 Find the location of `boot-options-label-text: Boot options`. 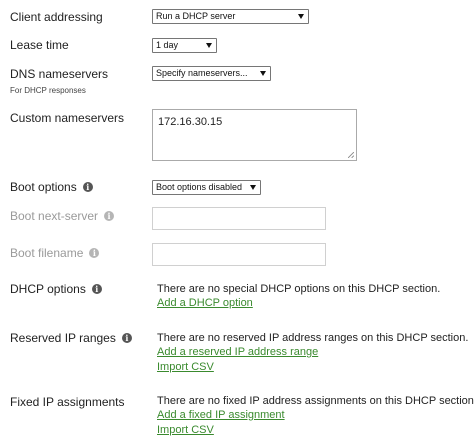

boot-options-label-text: Boot options is located at coordinates (43, 187).